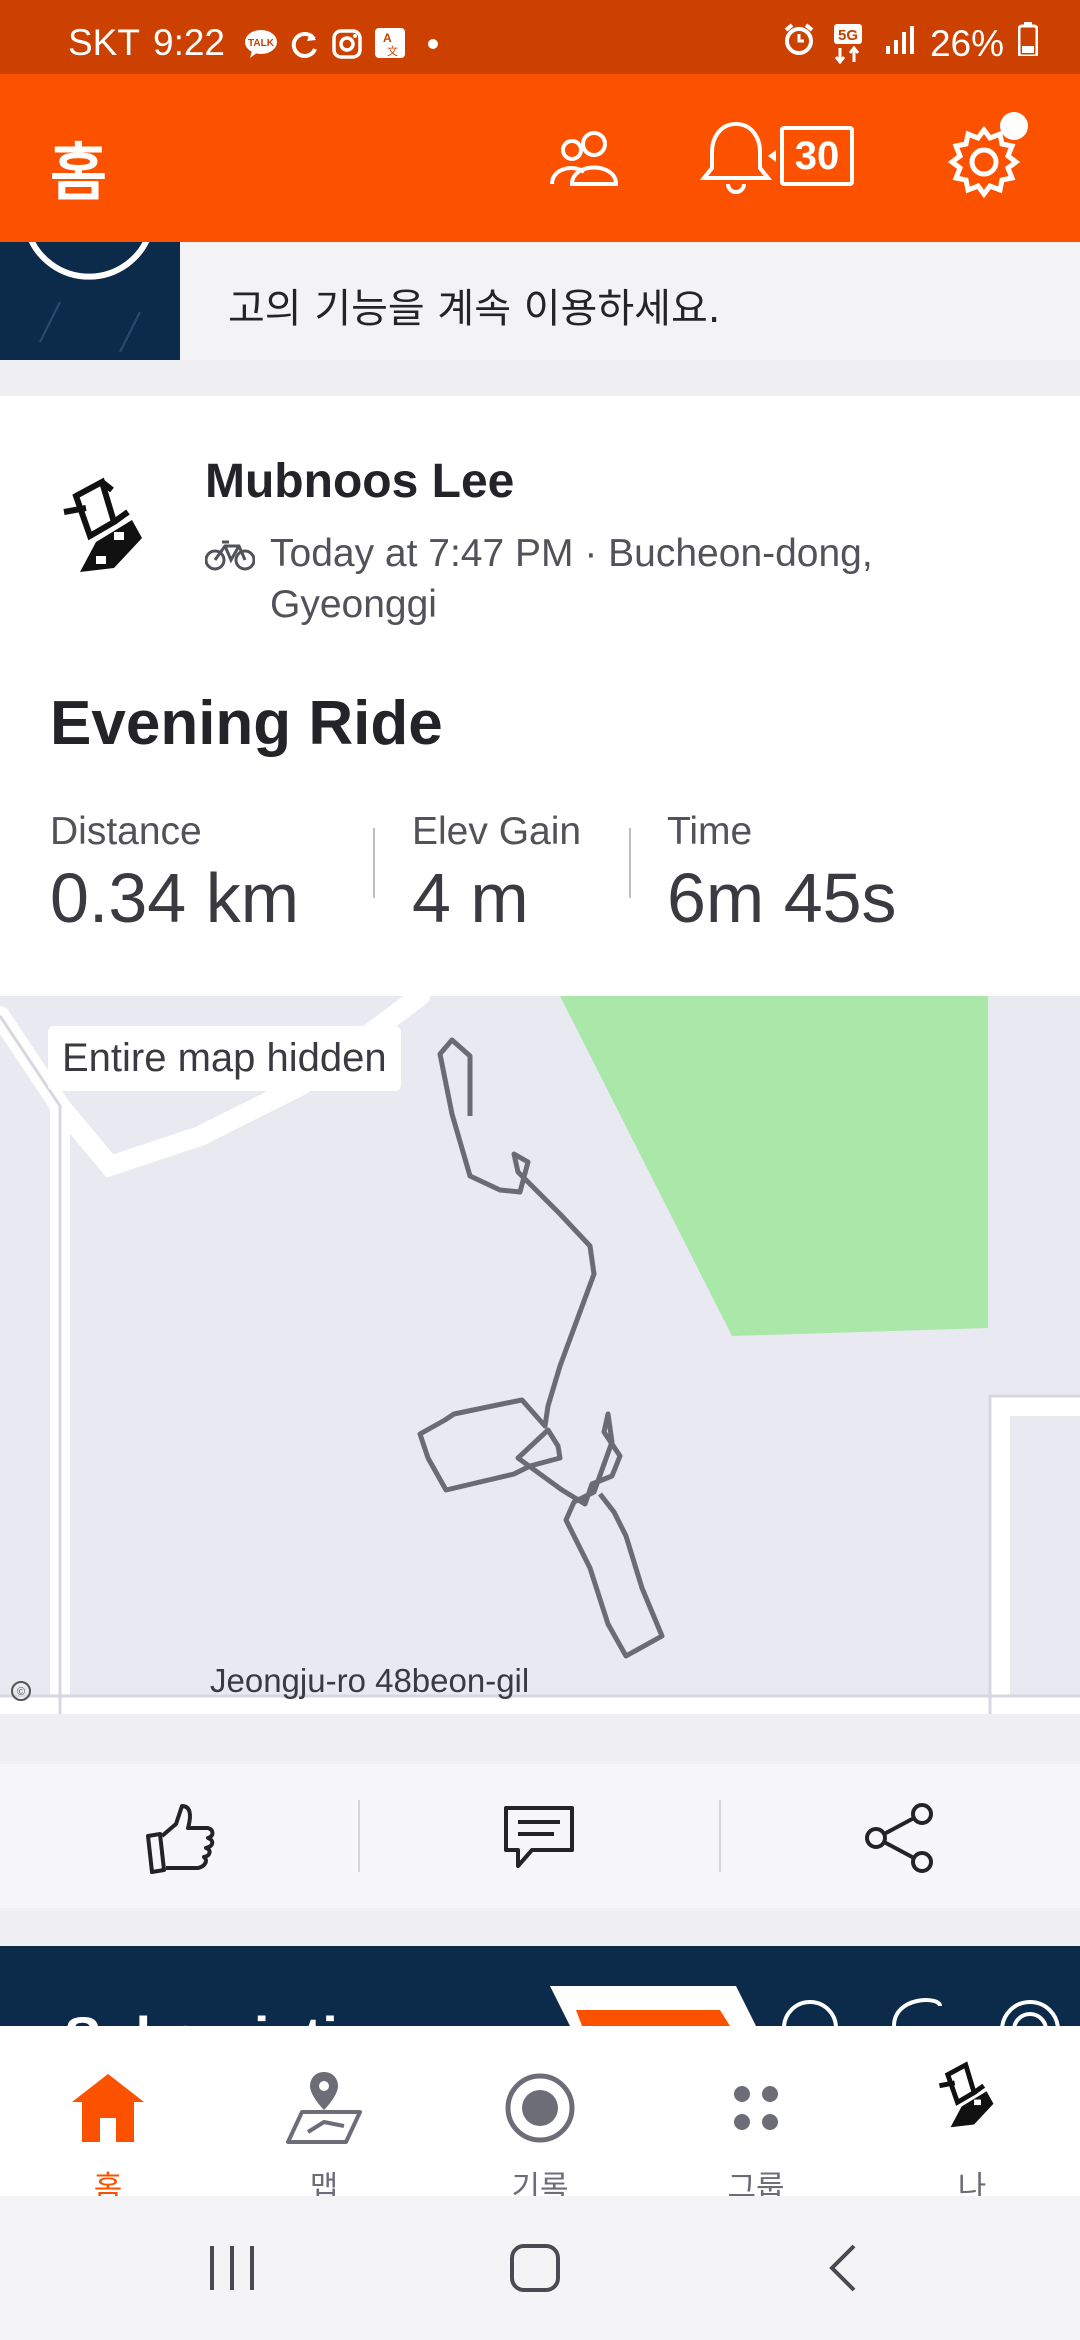 The image size is (1080, 2340). What do you see at coordinates (353, 604) in the screenshot?
I see `activity-location-region: Gyeonggi` at bounding box center [353, 604].